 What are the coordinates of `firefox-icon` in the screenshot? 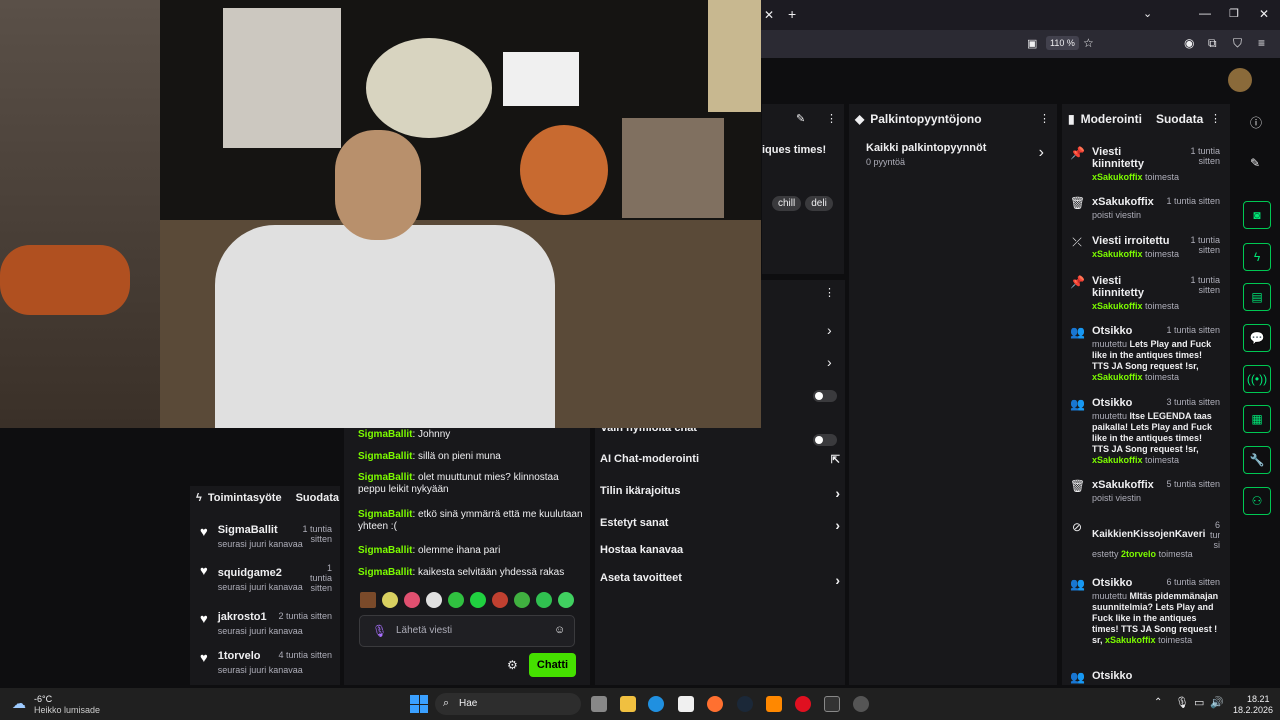 It's located at (715, 704).